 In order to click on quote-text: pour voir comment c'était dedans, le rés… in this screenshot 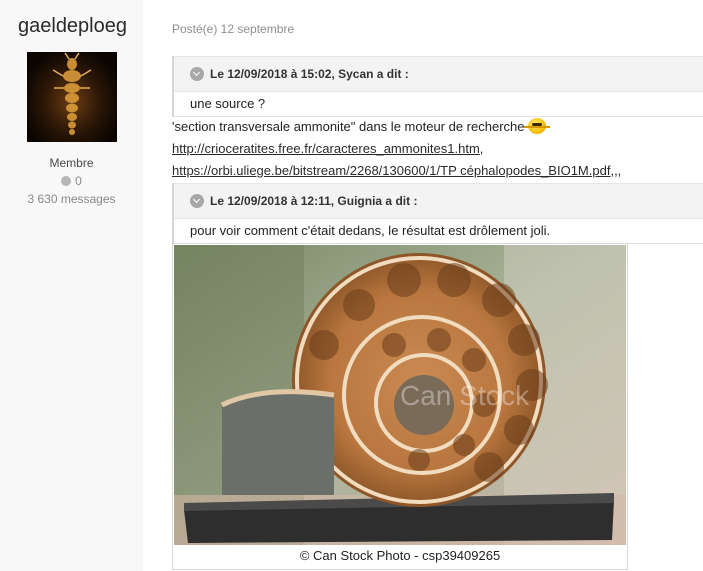, I will do `click(438, 231)`.